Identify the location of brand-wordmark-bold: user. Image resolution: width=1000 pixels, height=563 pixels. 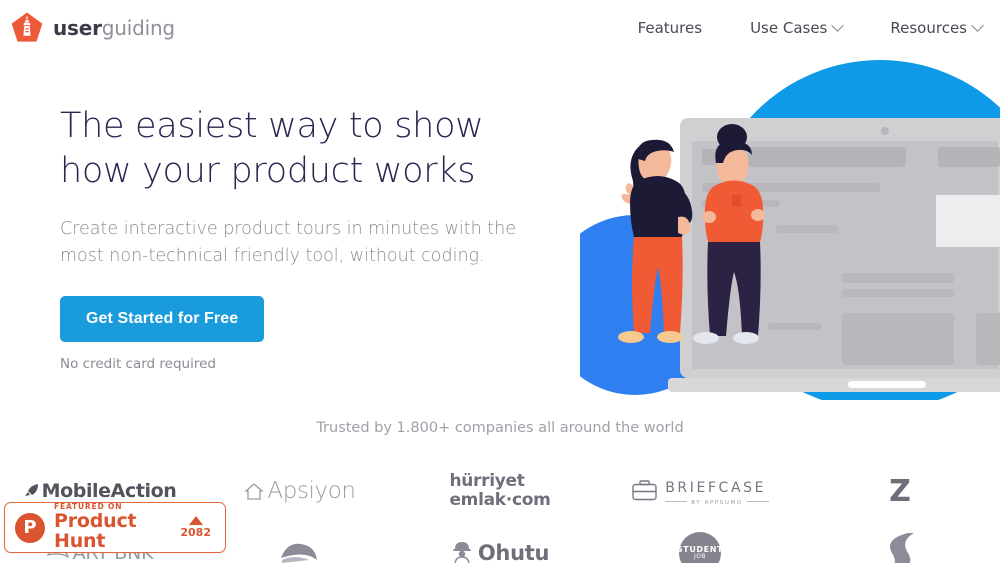
(77, 28).